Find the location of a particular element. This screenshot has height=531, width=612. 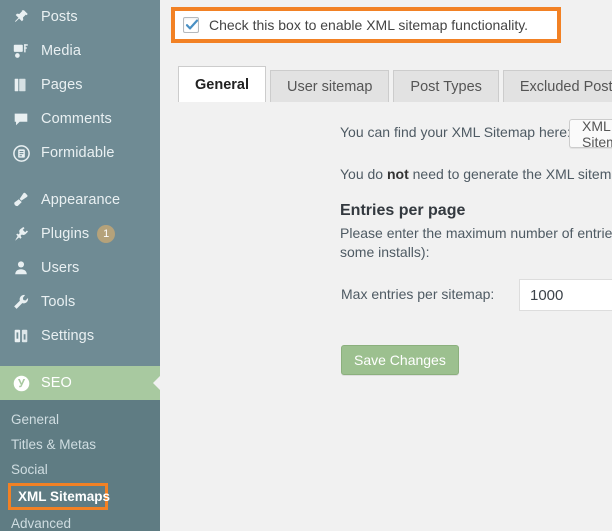

media-icon is located at coordinates (21, 51).